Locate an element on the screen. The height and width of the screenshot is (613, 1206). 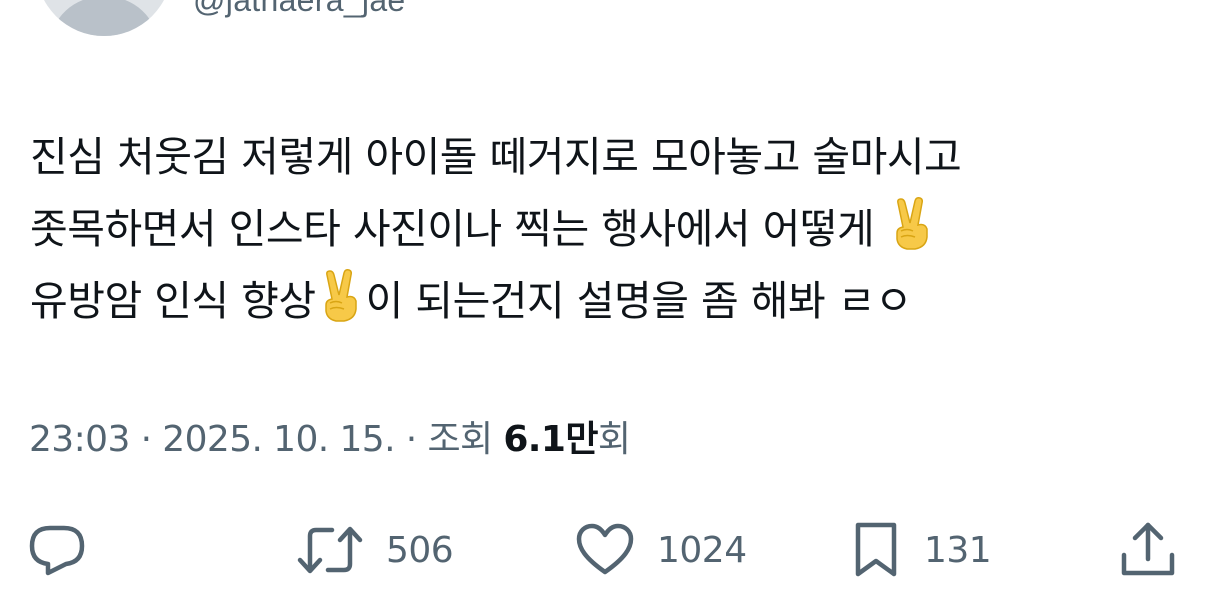
tweet-line-3: 유방암 인식 향상 이 되는건지 설명을 좀 해봐 ㄹㅇ is located at coordinates (610, 301).